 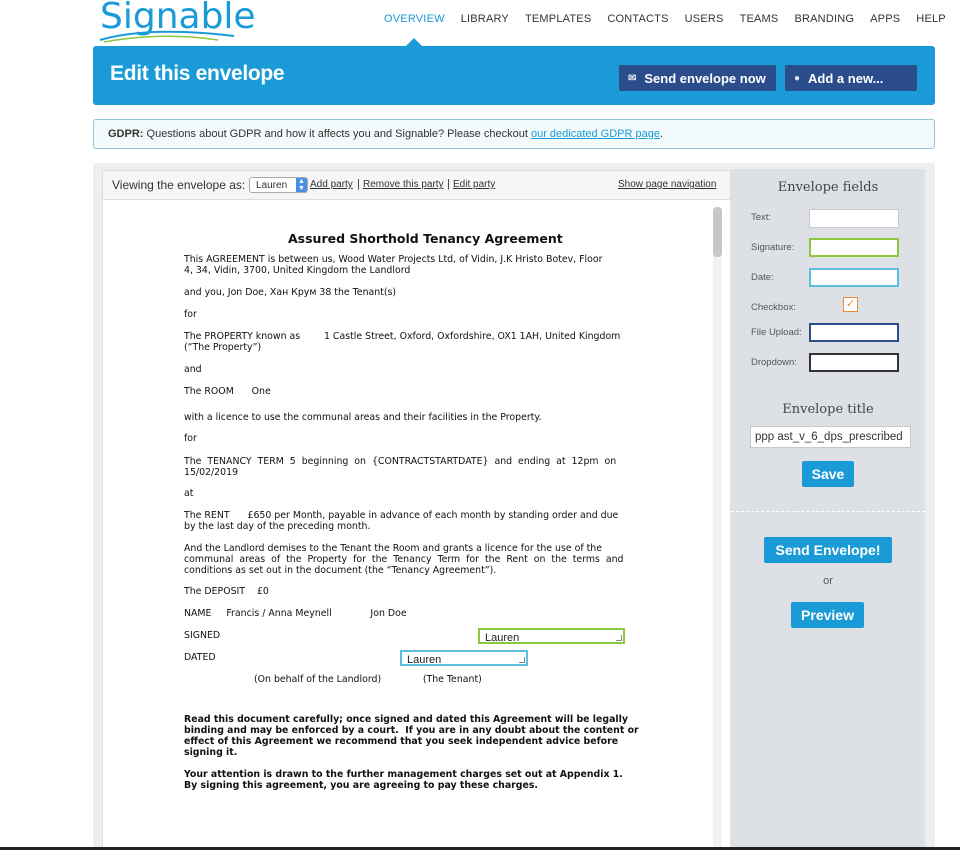 What do you see at coordinates (773, 307) in the screenshot?
I see `checkbox-field-label: Checkbox:` at bounding box center [773, 307].